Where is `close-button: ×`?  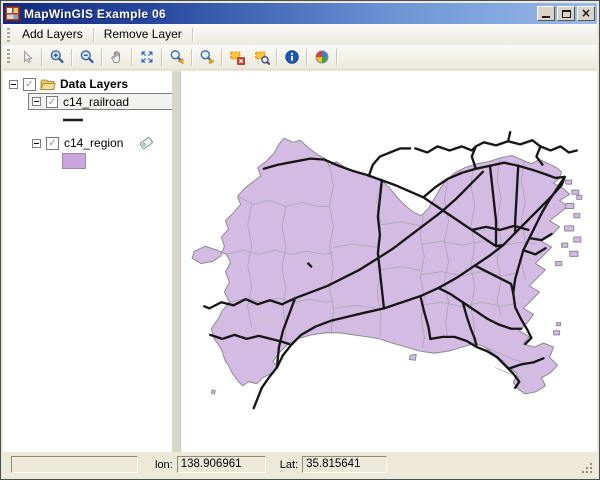 close-button: × is located at coordinates (586, 13).